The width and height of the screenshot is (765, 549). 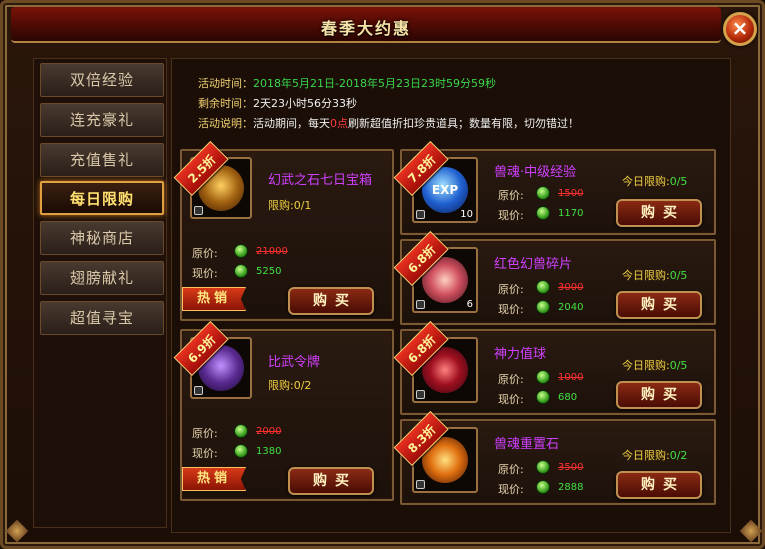 I want to click on now-price: 2040, so click(x=571, y=307).